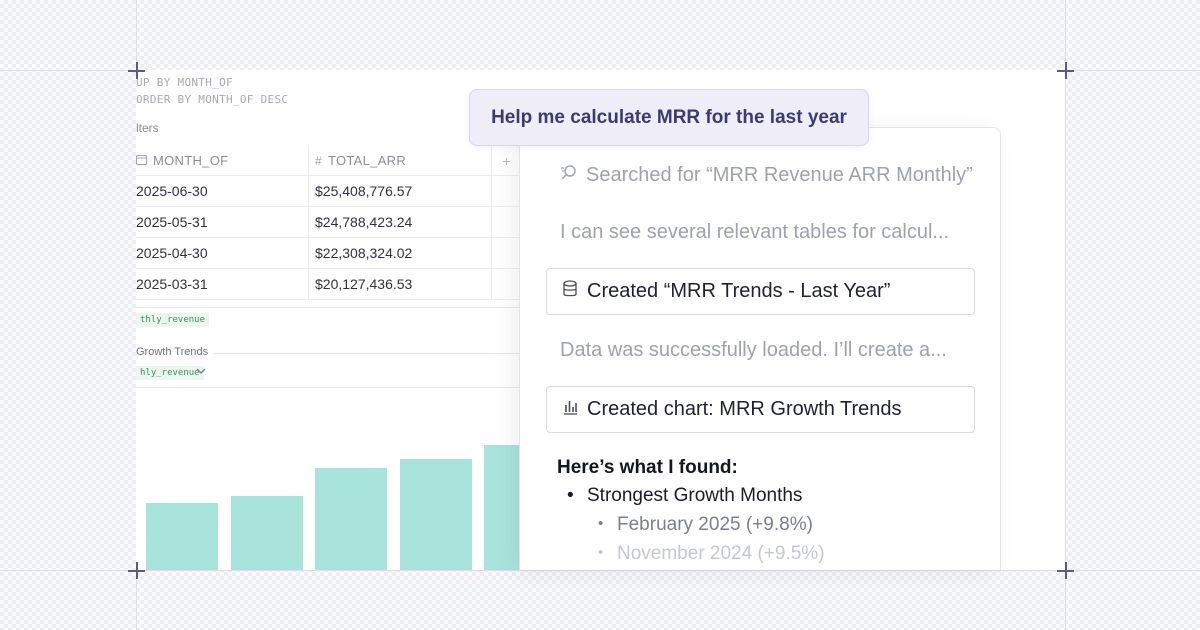 Image resolution: width=1200 pixels, height=630 pixels. I want to click on table-row: 2025-04-30 $22,308,324.02, so click(328, 253).